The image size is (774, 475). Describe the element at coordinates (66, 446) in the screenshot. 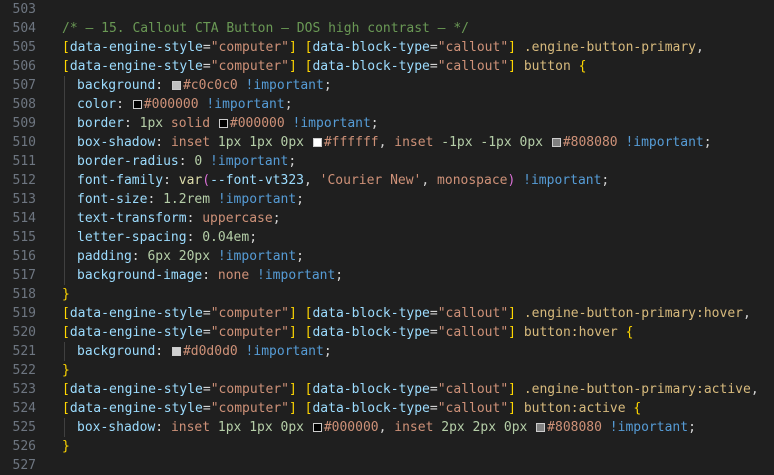

I see `code-token: }` at that location.